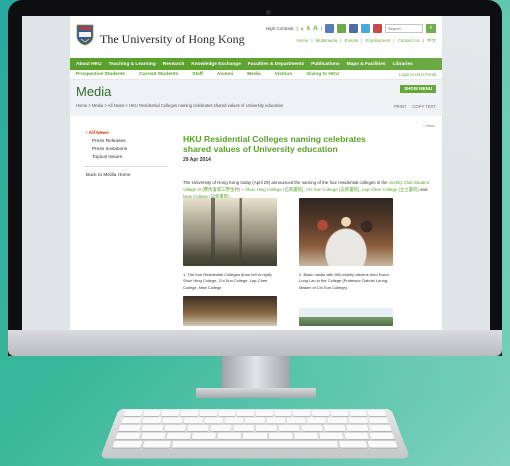  Describe the element at coordinates (390, 189) in the screenshot. I see `link-lap-chee-college: Lap-Chee College (立之書院)` at that location.